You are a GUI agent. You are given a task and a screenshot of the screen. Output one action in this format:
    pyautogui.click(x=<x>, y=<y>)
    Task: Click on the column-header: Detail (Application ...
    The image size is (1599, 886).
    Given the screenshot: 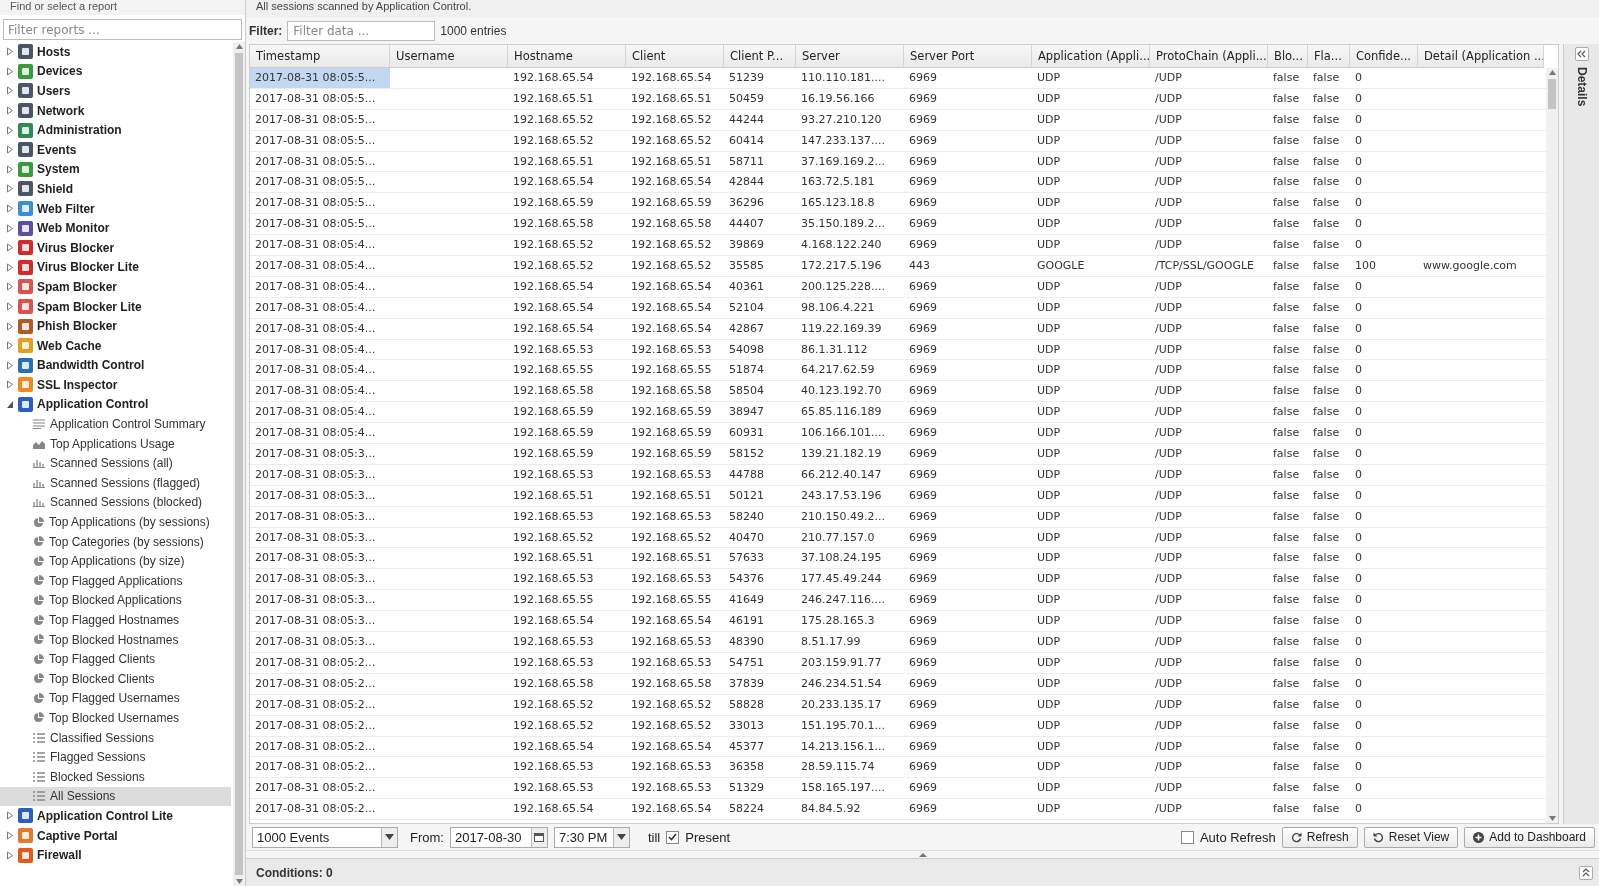 What is the action you would take?
    pyautogui.click(x=1481, y=56)
    